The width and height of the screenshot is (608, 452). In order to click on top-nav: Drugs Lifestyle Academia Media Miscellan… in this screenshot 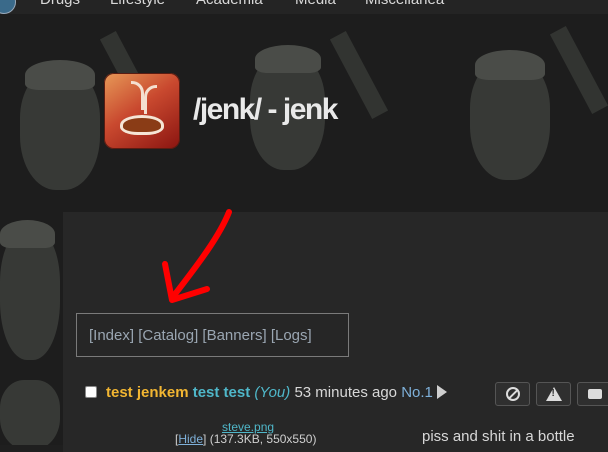, I will do `click(304, 7)`.